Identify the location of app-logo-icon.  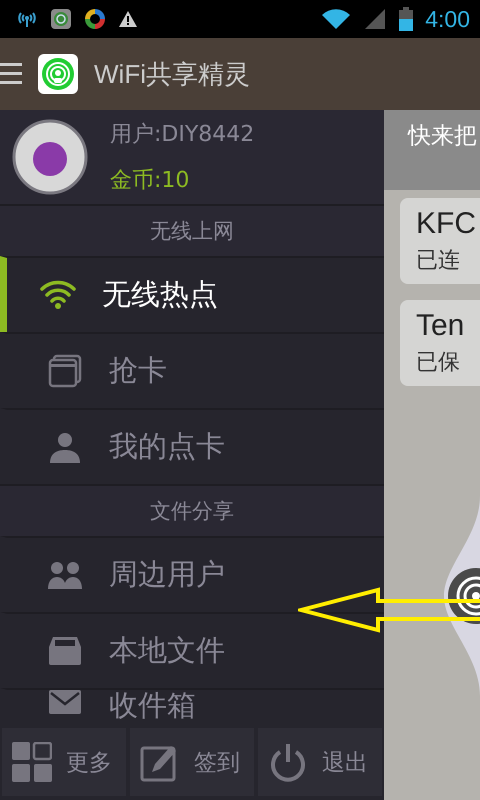
(58, 74).